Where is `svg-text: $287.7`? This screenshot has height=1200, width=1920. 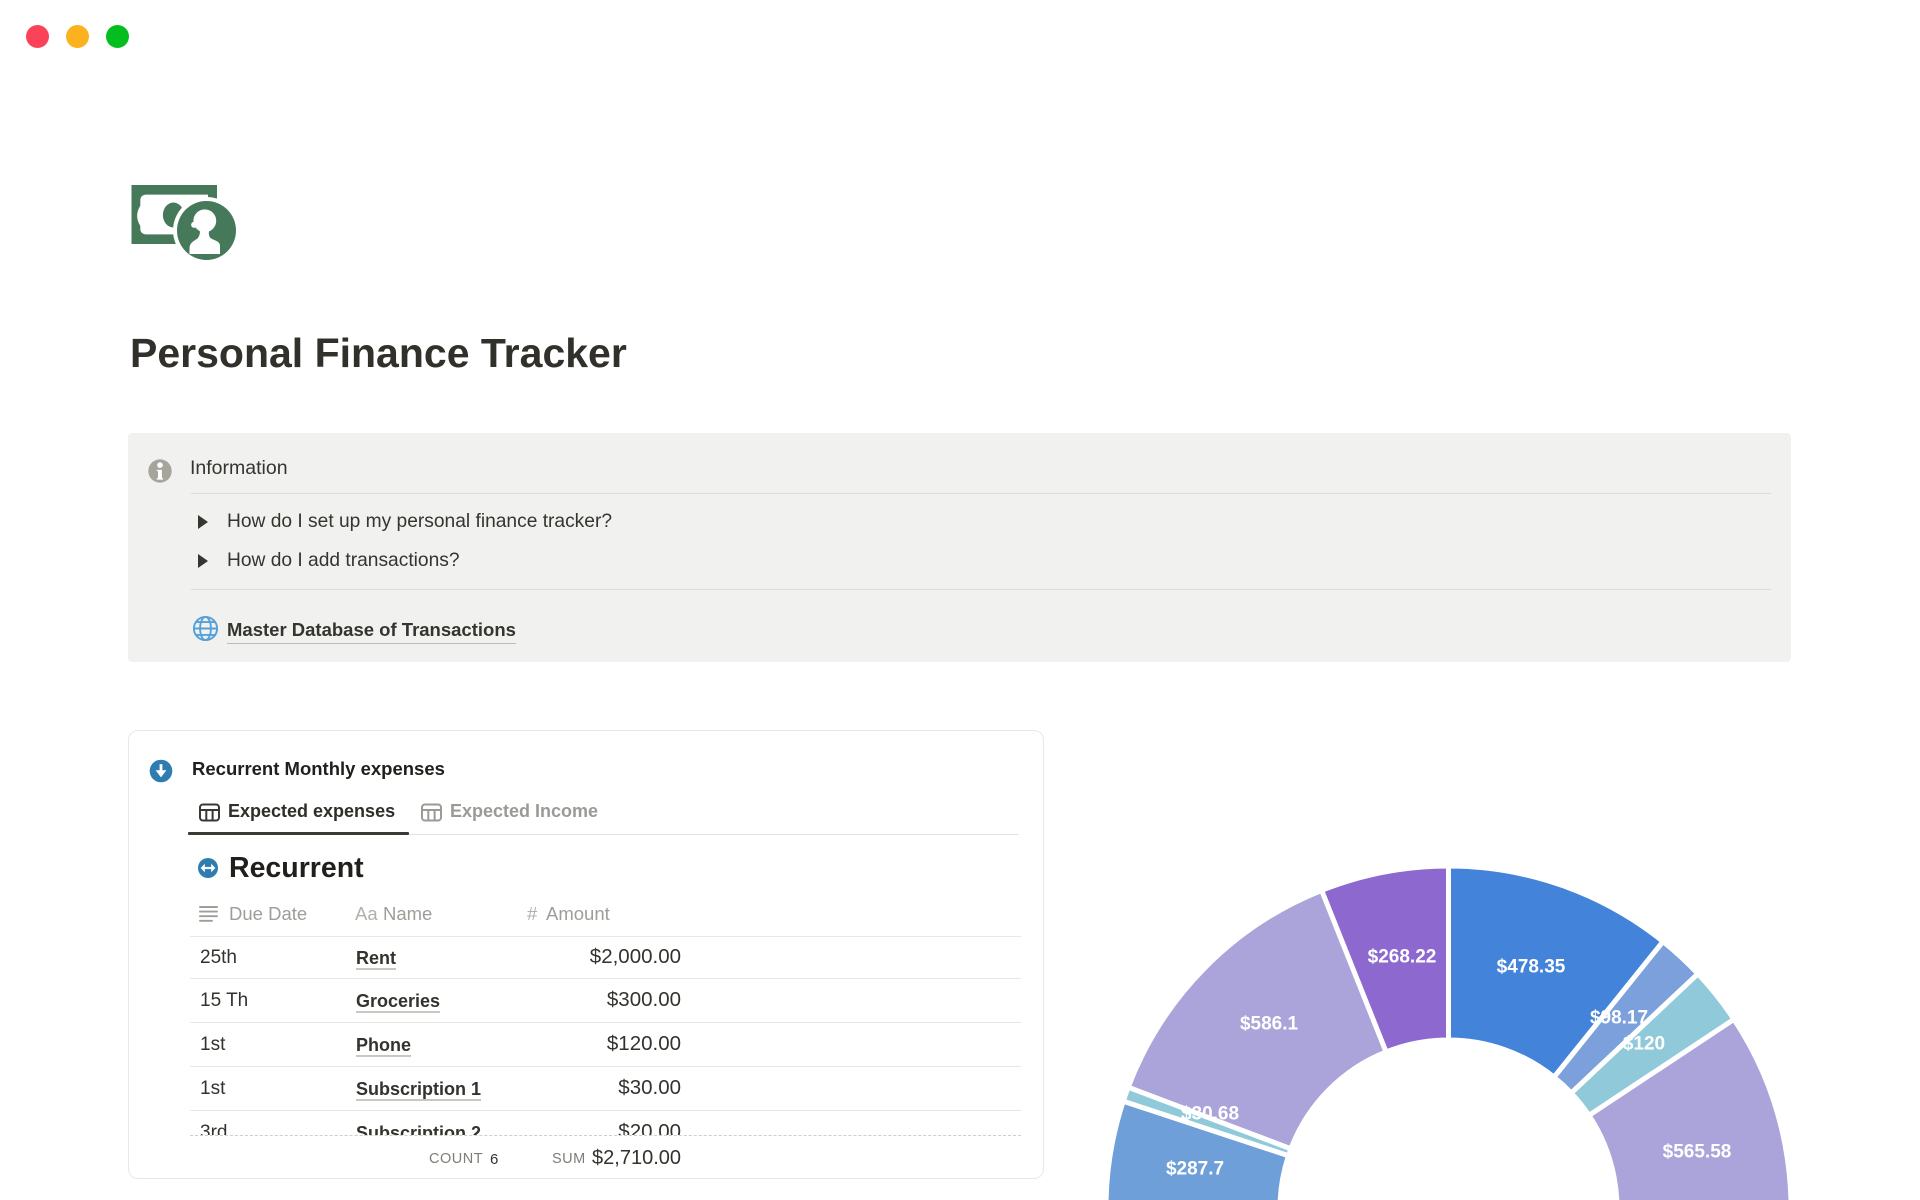
svg-text: $287.7 is located at coordinates (1195, 1169).